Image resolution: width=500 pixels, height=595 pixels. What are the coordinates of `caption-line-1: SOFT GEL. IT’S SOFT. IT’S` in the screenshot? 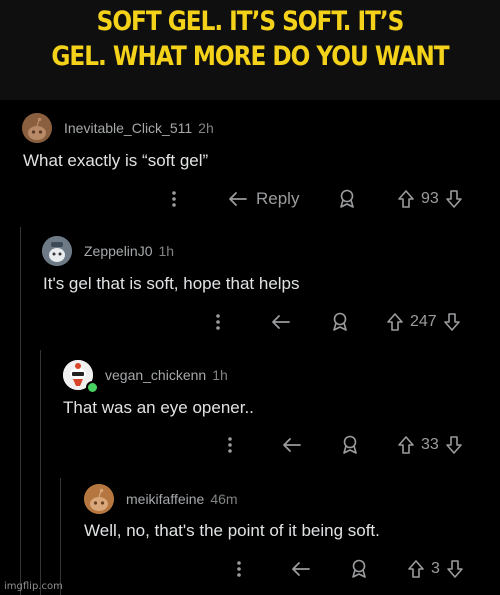 It's located at (250, 21).